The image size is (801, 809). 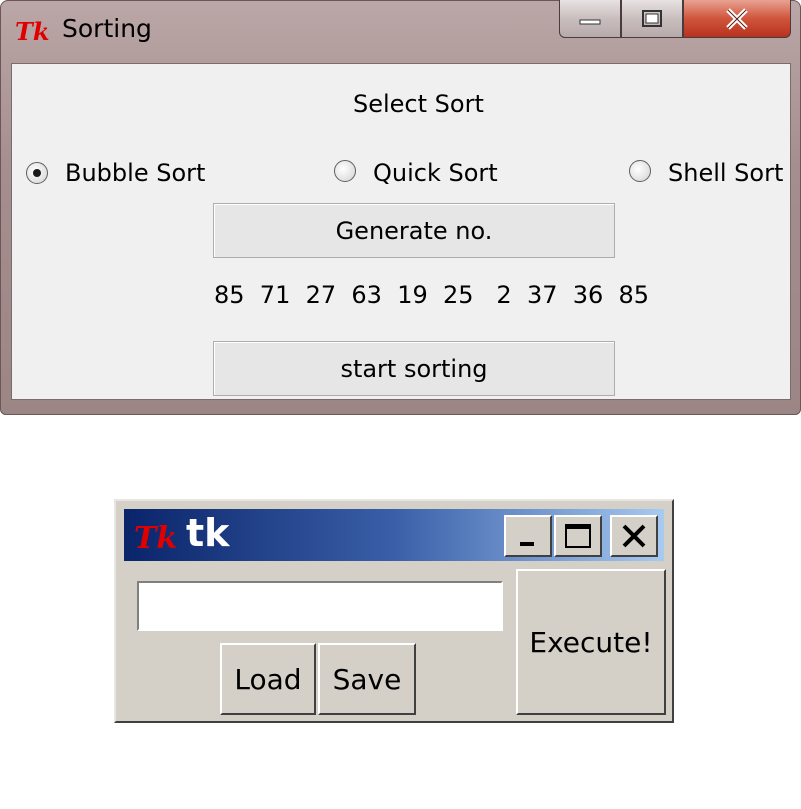 What do you see at coordinates (591, 642) in the screenshot?
I see `execute-button: Execute!` at bounding box center [591, 642].